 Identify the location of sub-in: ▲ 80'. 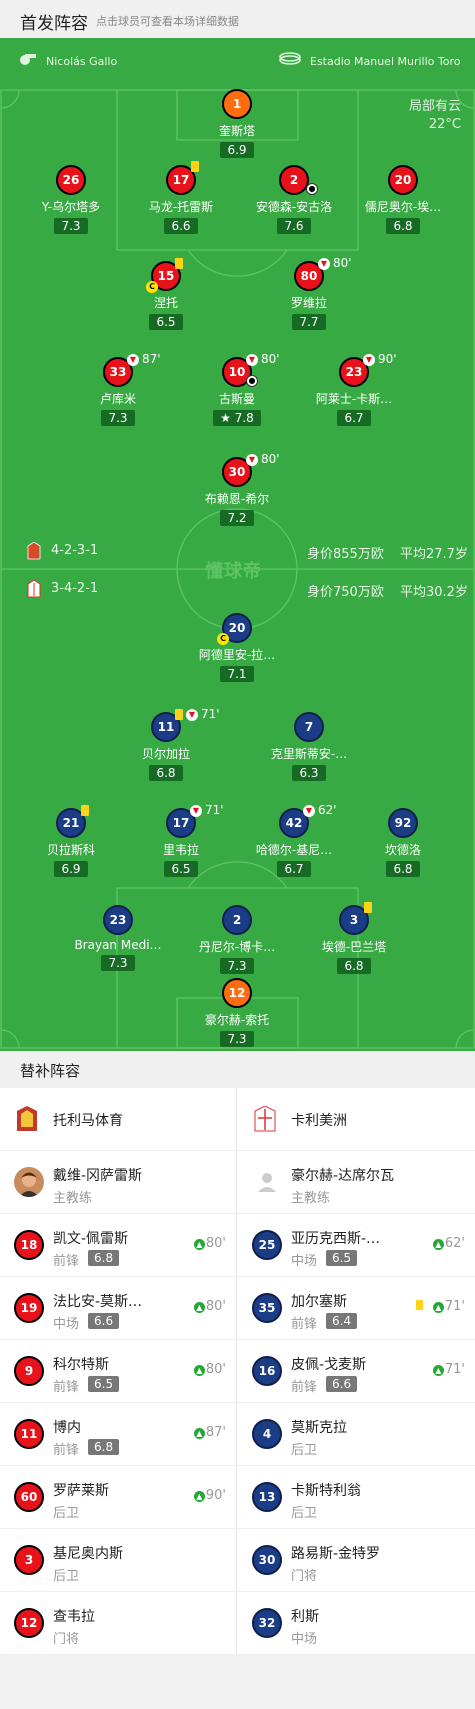
(209, 1306).